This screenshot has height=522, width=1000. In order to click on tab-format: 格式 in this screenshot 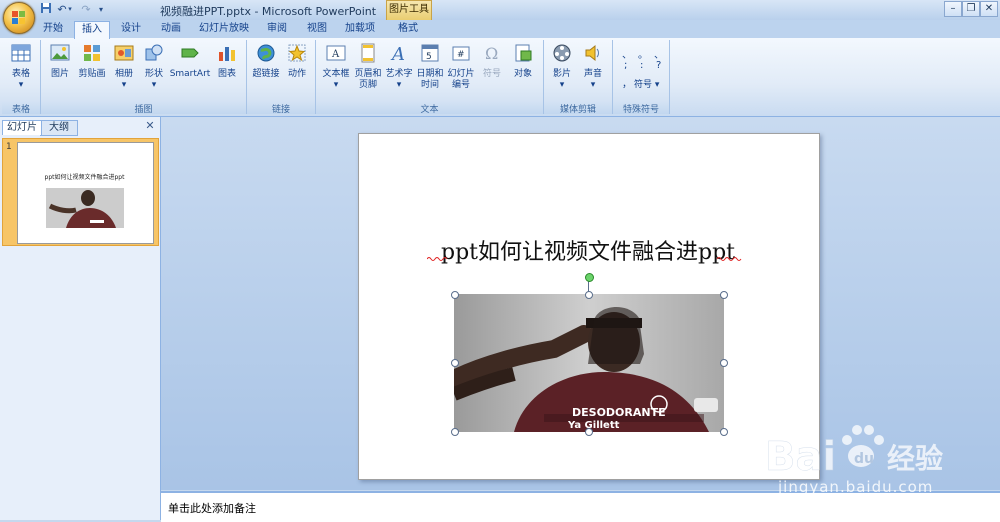, I will do `click(408, 29)`.